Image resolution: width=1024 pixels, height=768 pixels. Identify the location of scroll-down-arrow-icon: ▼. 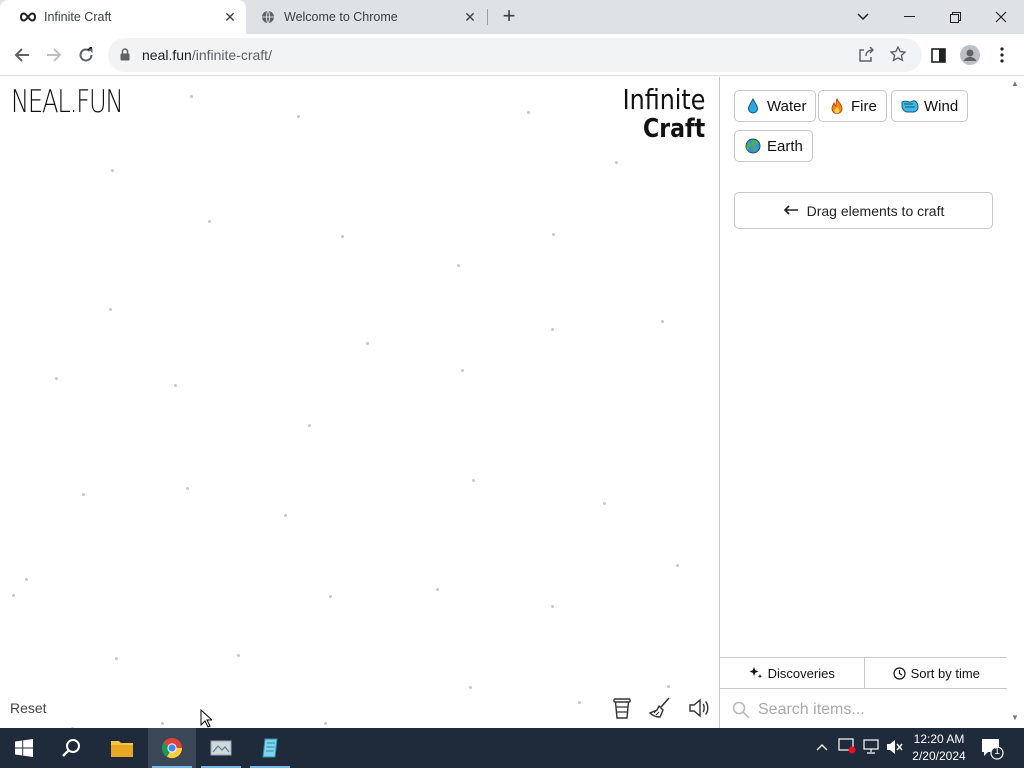
(1015, 717).